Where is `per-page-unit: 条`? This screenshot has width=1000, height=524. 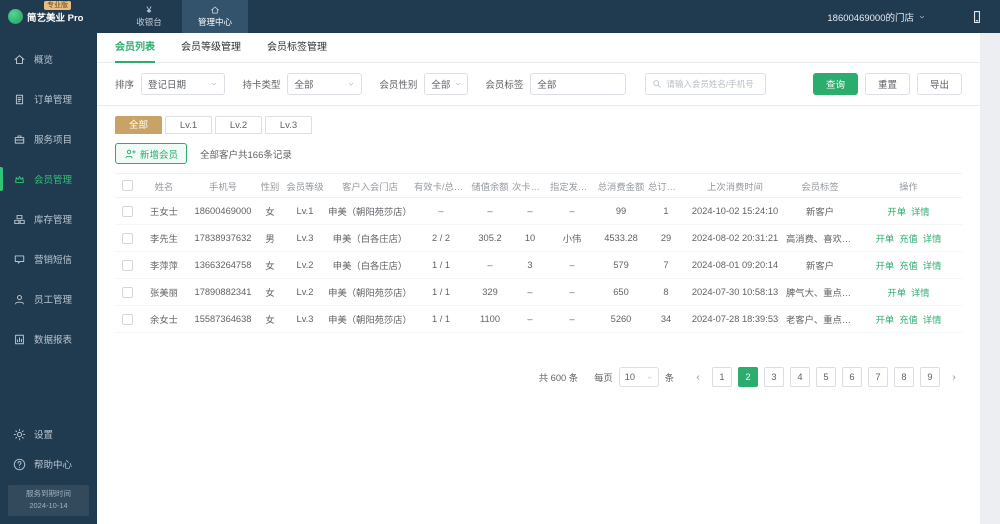
per-page-unit: 条 is located at coordinates (669, 378).